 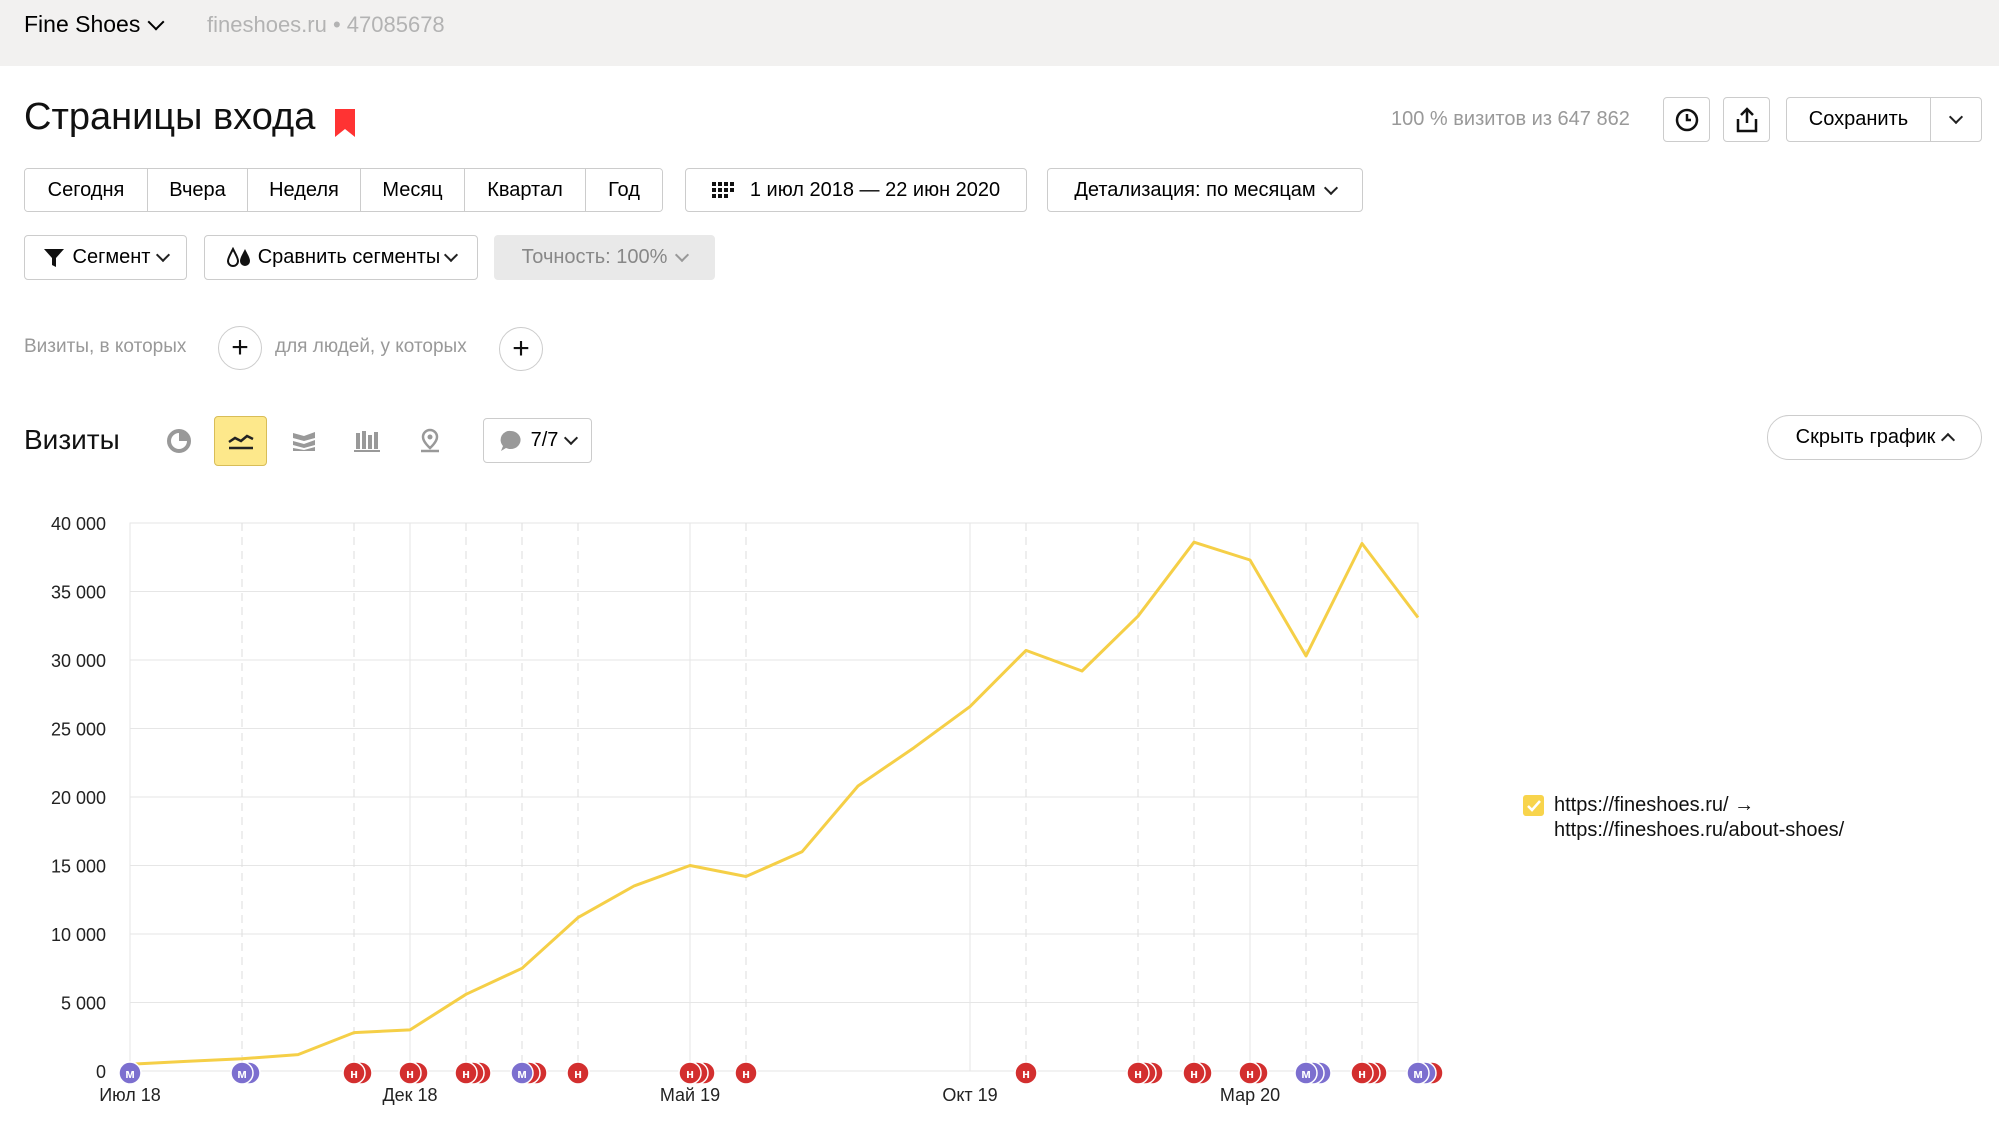 What do you see at coordinates (1699, 830) in the screenshot?
I see `legend-line-2: https://fineshoes.ru/about-shoes/` at bounding box center [1699, 830].